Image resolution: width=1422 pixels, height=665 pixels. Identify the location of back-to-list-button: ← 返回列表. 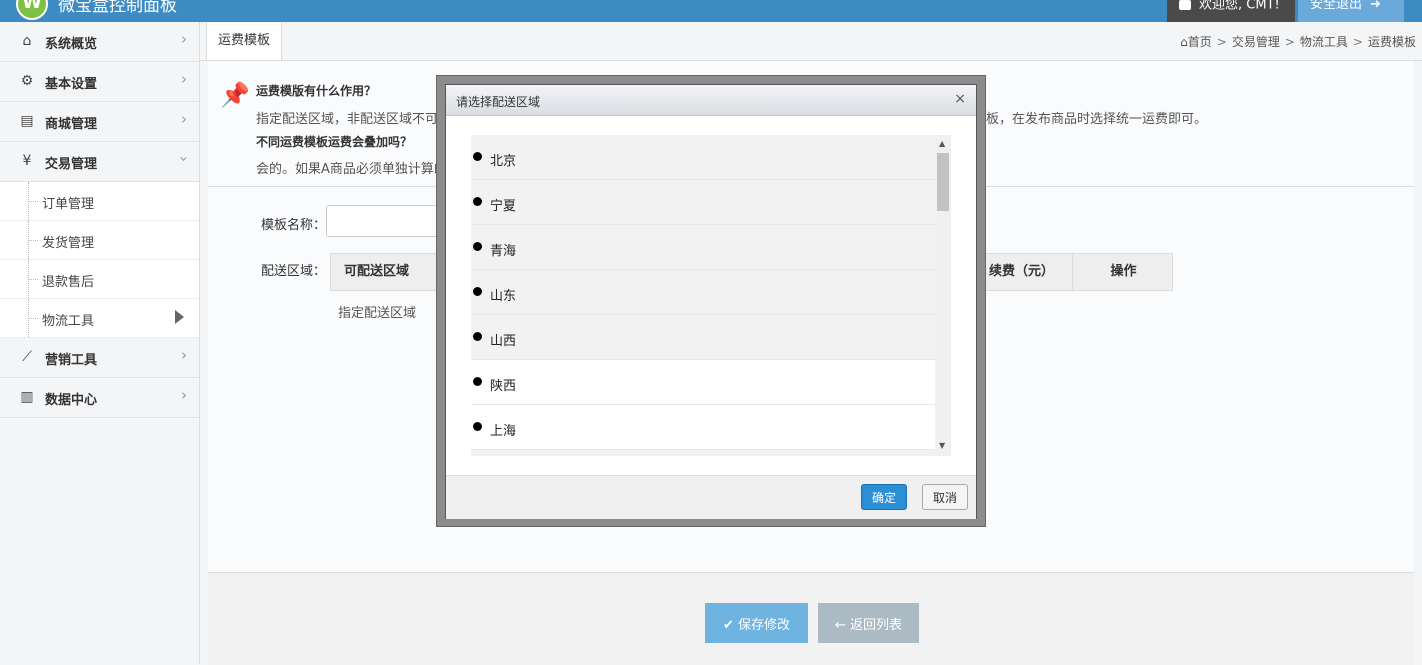
(868, 623).